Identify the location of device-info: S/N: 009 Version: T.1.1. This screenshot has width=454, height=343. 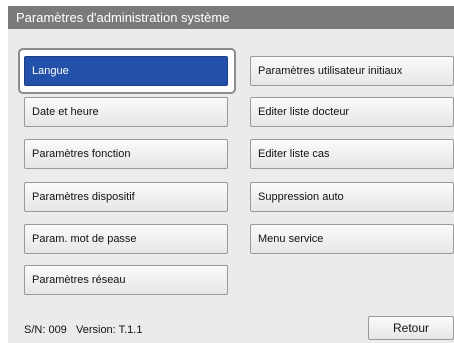
(83, 330).